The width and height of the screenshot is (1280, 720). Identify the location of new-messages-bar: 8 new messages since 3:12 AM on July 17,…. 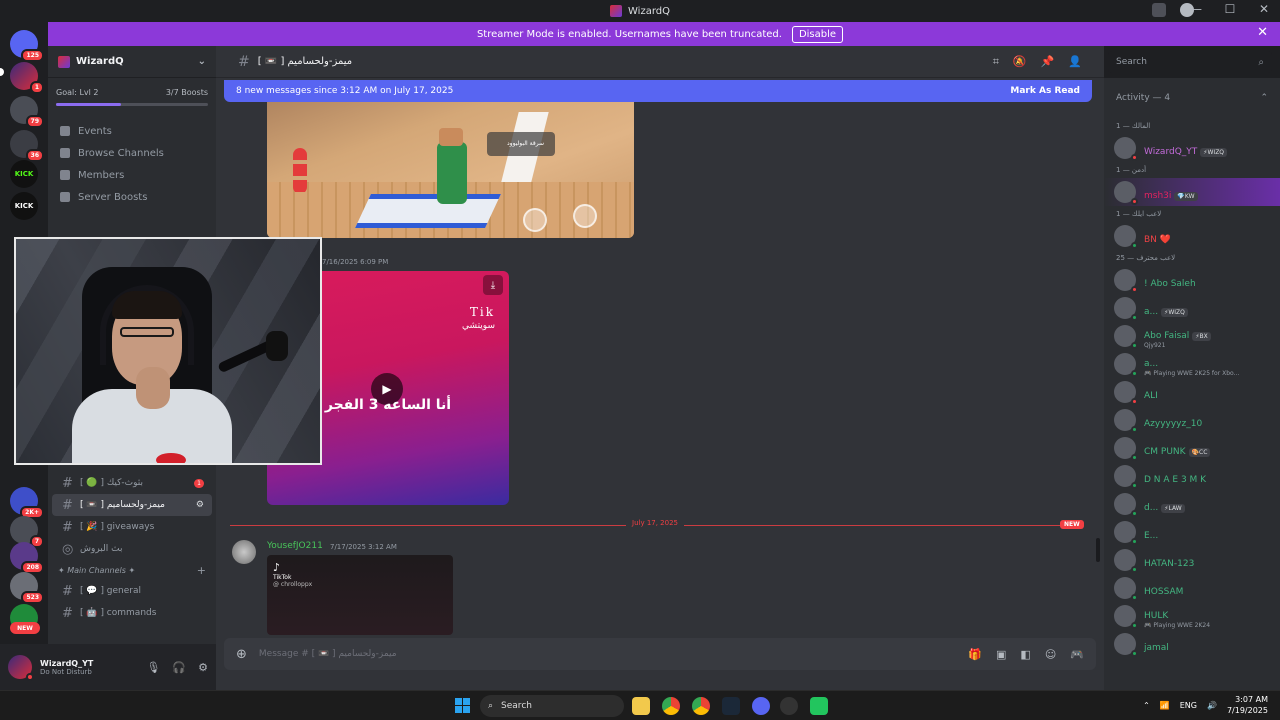
(658, 91).